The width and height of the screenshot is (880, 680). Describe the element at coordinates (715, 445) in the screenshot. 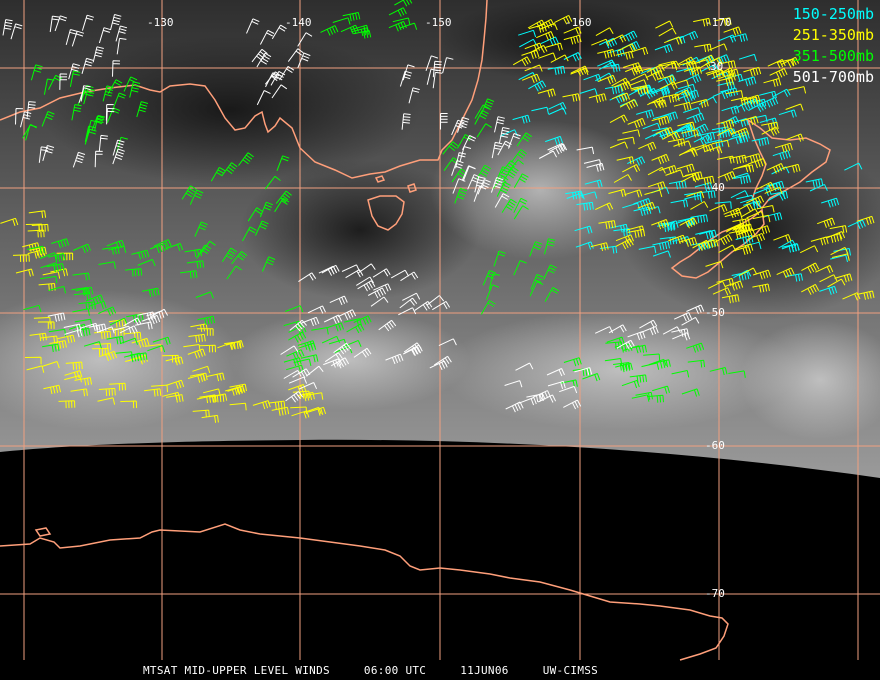

I see `lat-label-60: -60` at that location.